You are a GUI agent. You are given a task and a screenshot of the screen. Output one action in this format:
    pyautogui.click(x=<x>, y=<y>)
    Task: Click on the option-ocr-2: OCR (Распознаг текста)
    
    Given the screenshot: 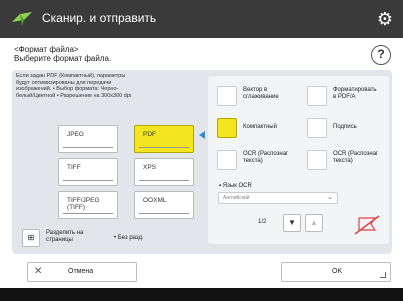 What is the action you would take?
    pyautogui.click(x=347, y=161)
    